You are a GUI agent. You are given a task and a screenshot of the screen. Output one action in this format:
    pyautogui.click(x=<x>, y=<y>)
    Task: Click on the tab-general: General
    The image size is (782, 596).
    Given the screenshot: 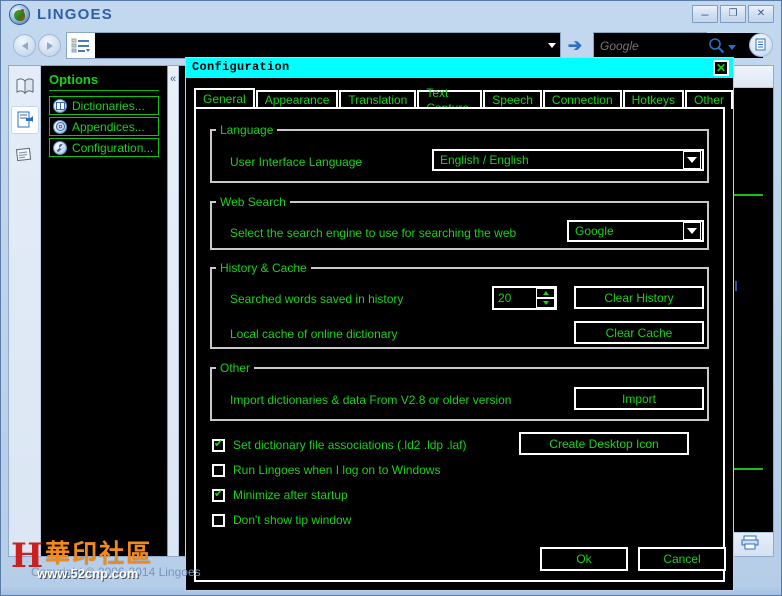 What is the action you would take?
    pyautogui.click(x=224, y=98)
    